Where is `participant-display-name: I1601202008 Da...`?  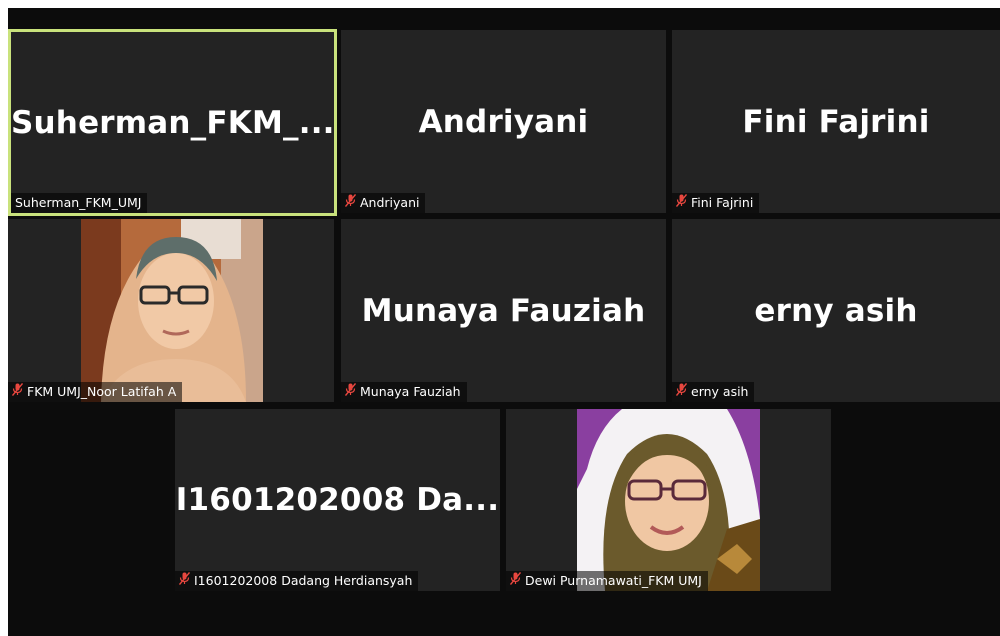 participant-display-name: I1601202008 Da... is located at coordinates (337, 500).